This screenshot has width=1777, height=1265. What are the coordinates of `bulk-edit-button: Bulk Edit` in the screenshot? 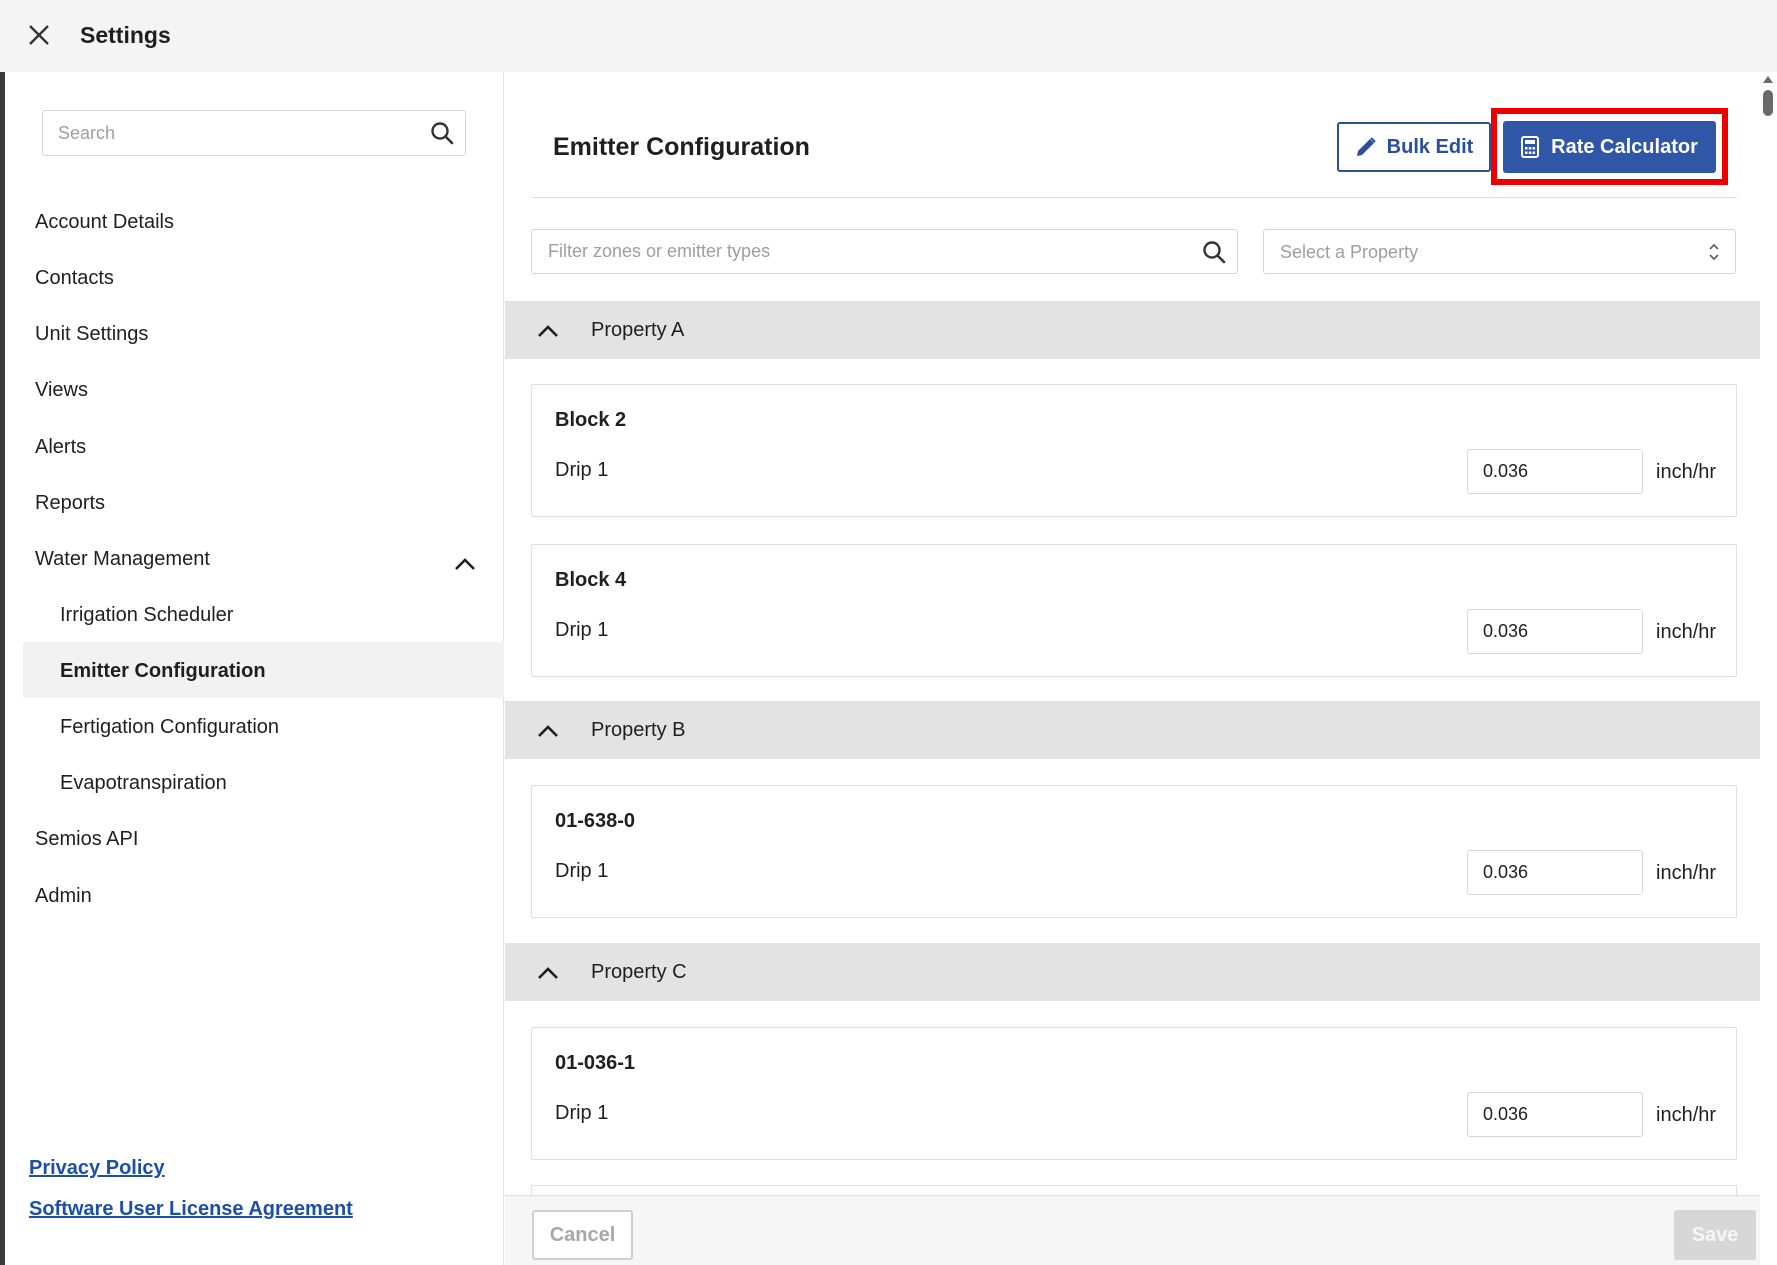 It's located at (1414, 147).